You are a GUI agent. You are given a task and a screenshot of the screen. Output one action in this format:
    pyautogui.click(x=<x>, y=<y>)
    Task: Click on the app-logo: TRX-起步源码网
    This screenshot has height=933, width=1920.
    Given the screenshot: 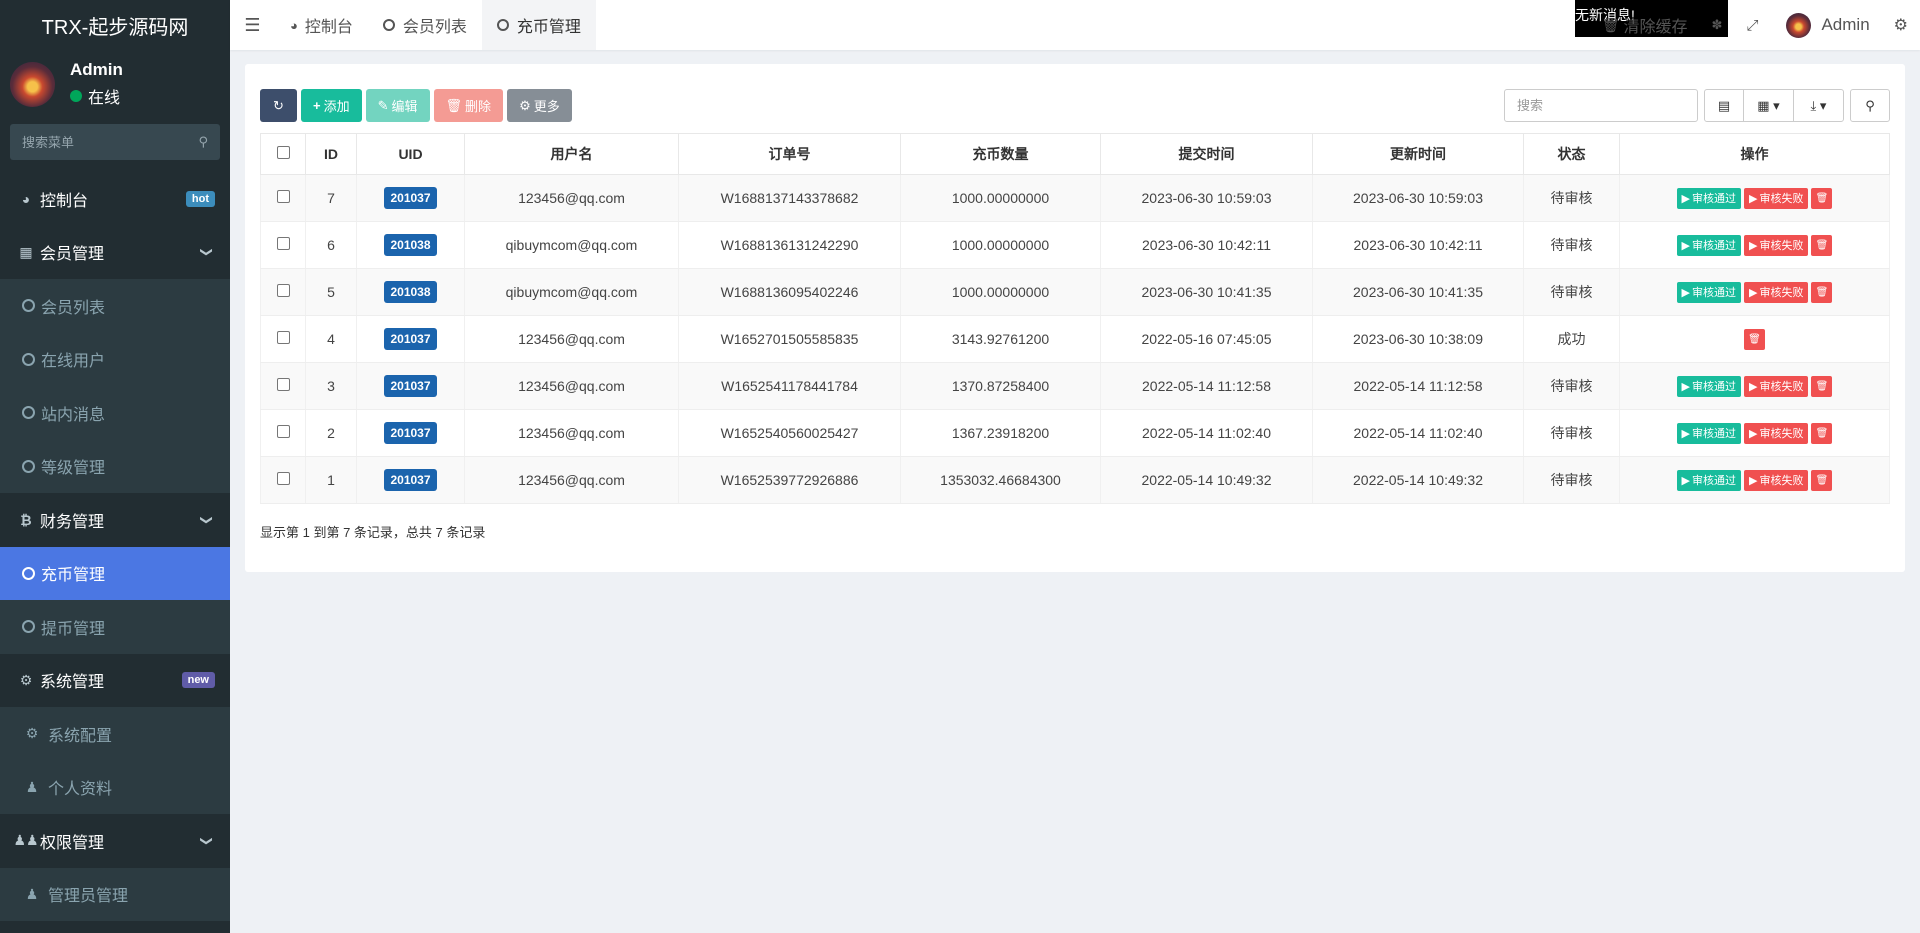 What is the action you would take?
    pyautogui.click(x=115, y=25)
    